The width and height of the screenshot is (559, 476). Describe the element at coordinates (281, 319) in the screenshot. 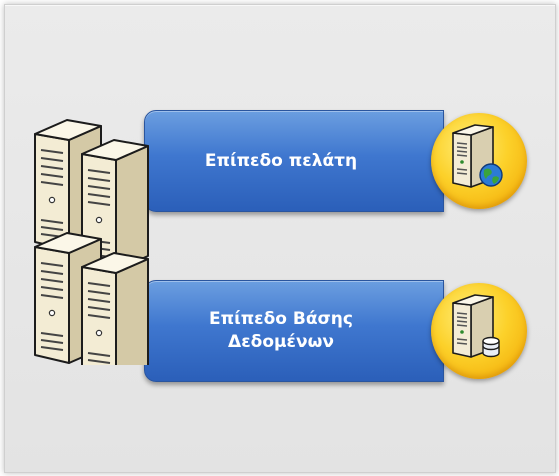

I see `database-tier-label-line1: Επίπεδο Βάσης` at that location.